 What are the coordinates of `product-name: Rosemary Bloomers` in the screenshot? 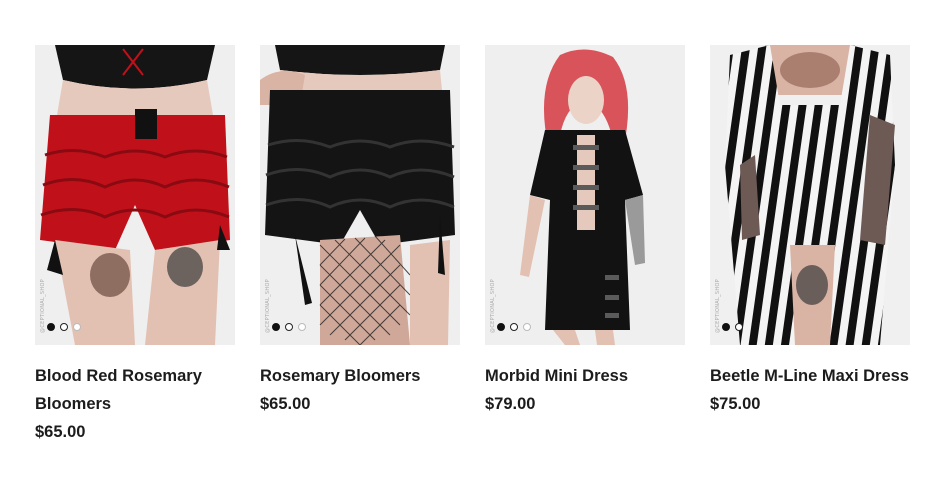 It's located at (360, 376).